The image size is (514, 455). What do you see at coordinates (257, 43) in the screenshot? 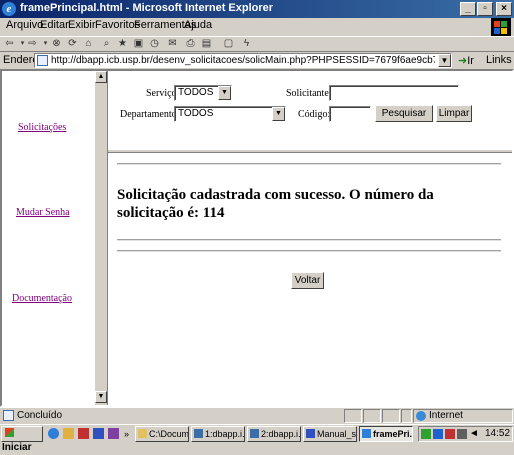
I see `toolbar: ⇦ ▾ ⇨ ▾ ⊗ ⟳ ⌂ ⌕ ★ ▣ ◷ ✉ ⎙ ▤ ▢ ϟ` at bounding box center [257, 43].